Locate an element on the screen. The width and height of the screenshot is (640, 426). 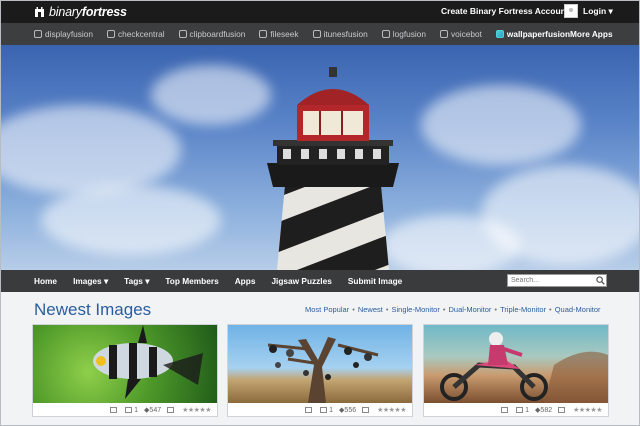
create-account-link: Create Binary Fortress Account is located at coordinates (505, 11).